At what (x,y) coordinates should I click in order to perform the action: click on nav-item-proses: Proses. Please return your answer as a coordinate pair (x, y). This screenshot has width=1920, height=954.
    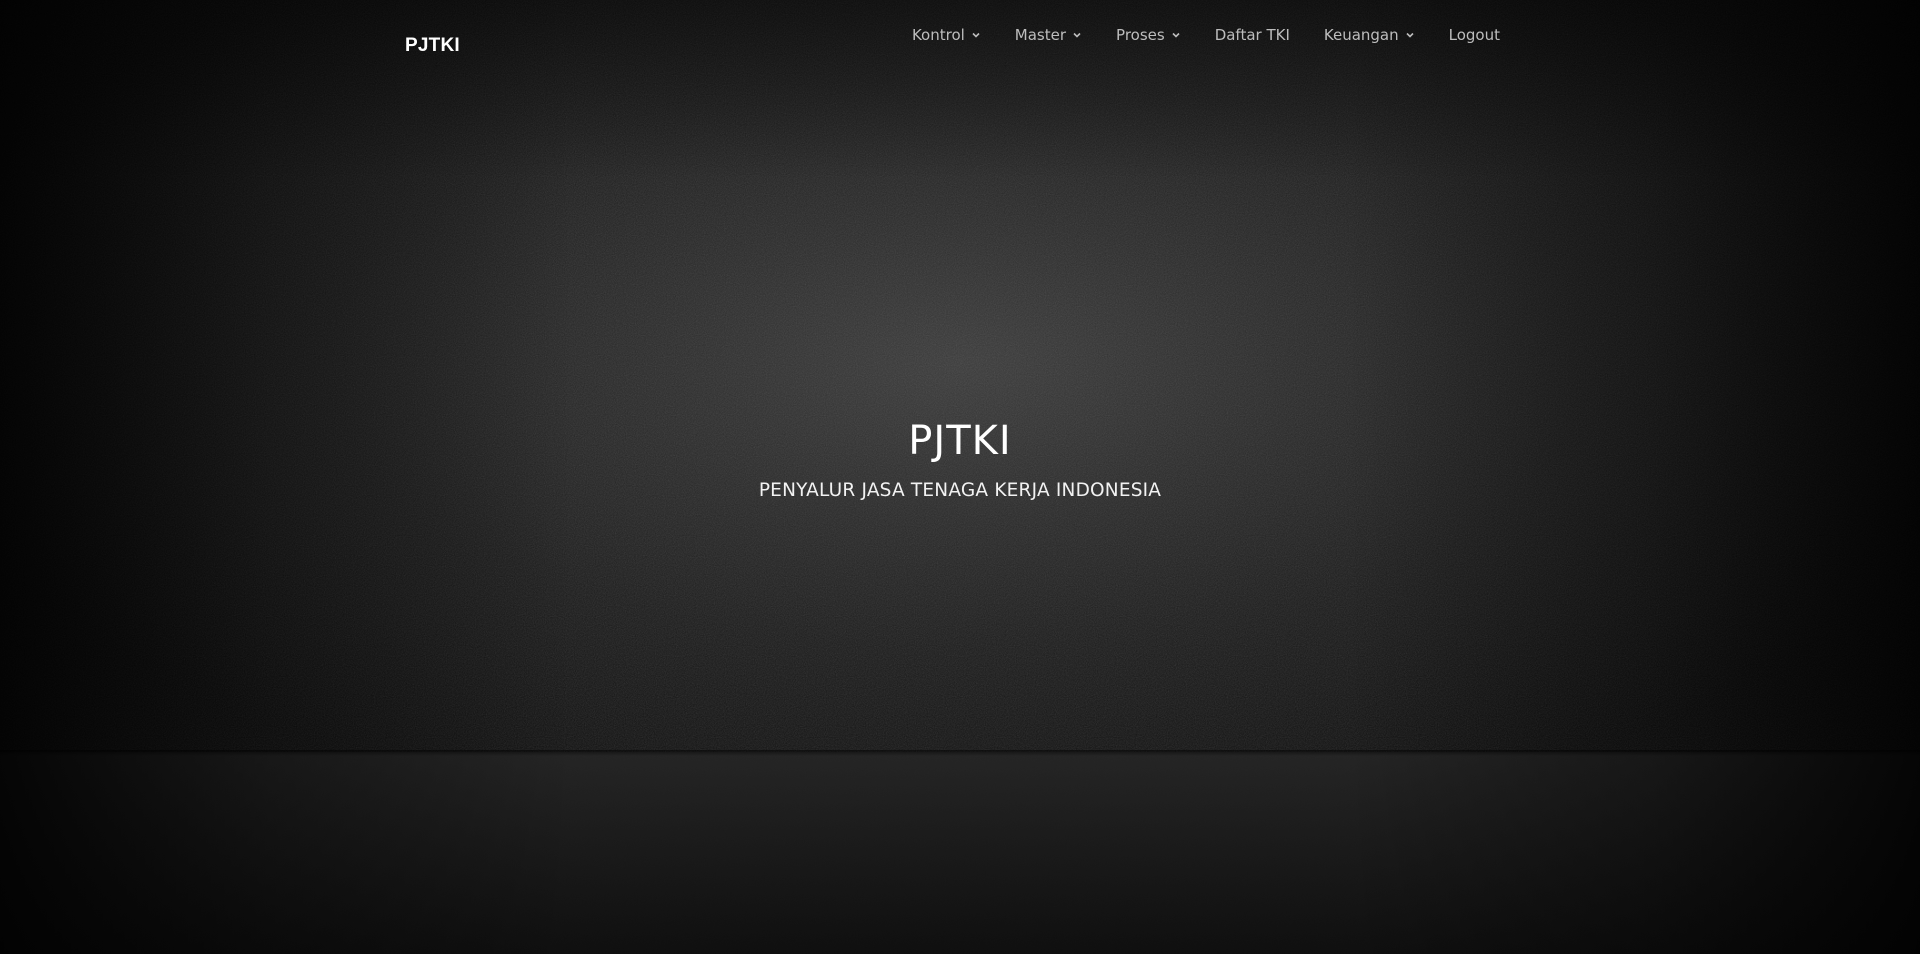
    Looking at the image, I should click on (1148, 35).